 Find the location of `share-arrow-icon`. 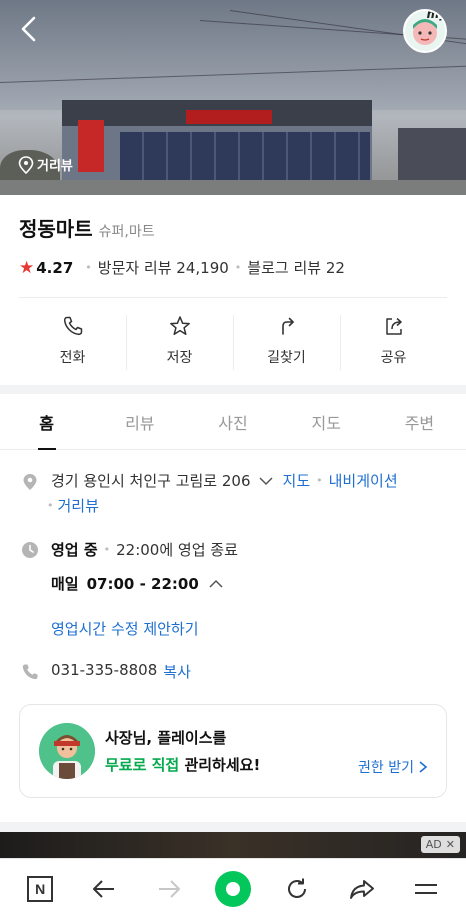

share-arrow-icon is located at coordinates (361, 889).